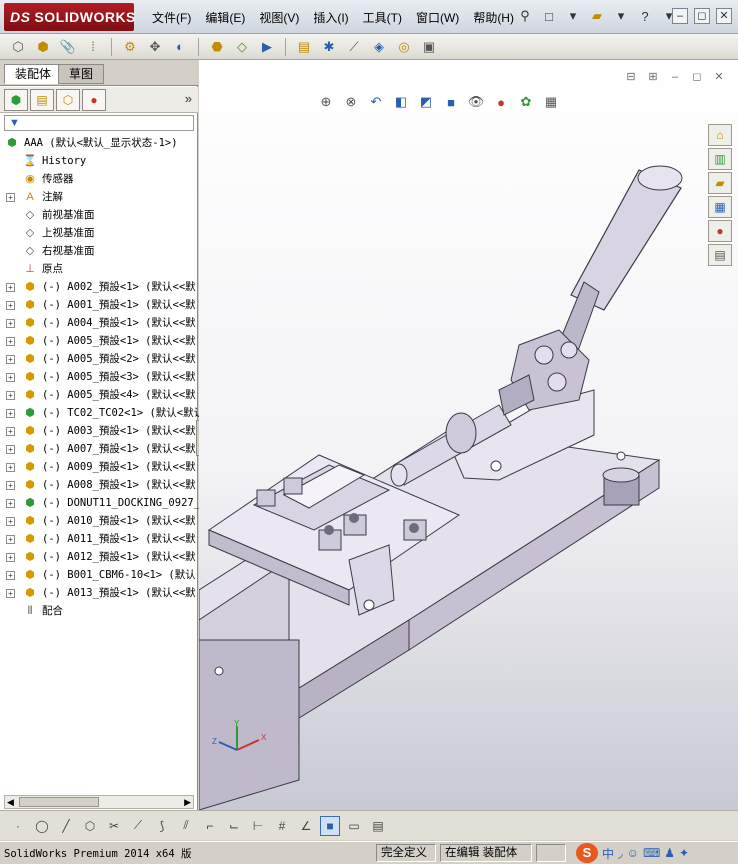 This screenshot has width=738, height=864. Describe the element at coordinates (155, 47) in the screenshot. I see `move-component-icon: ✥` at that location.